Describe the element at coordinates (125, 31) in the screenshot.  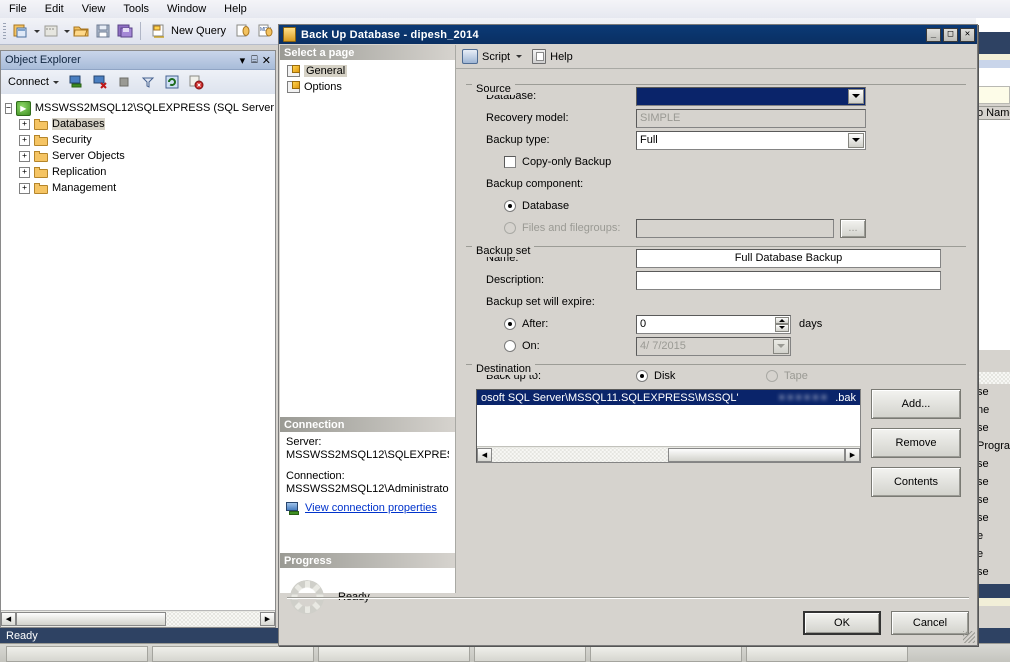
I see `save-all-icon` at that location.